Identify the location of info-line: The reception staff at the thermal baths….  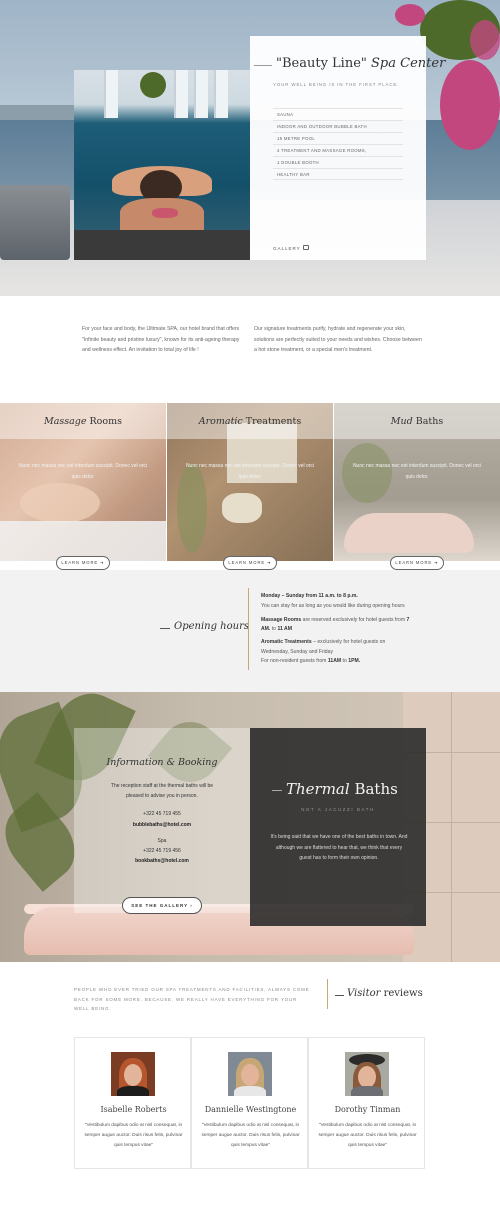
(162, 786).